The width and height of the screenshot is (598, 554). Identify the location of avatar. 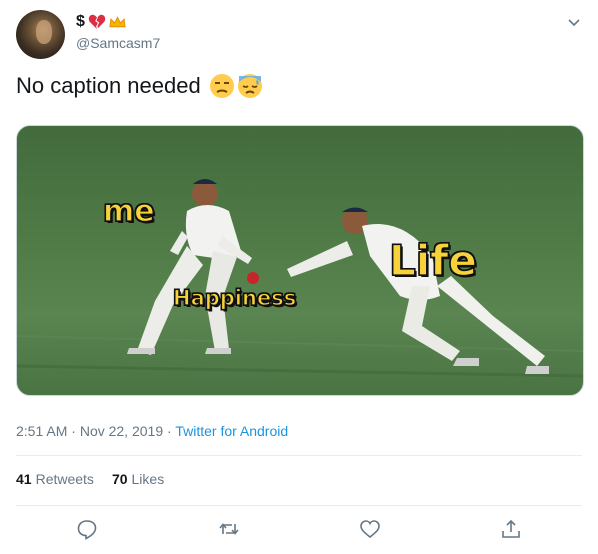
(40, 34).